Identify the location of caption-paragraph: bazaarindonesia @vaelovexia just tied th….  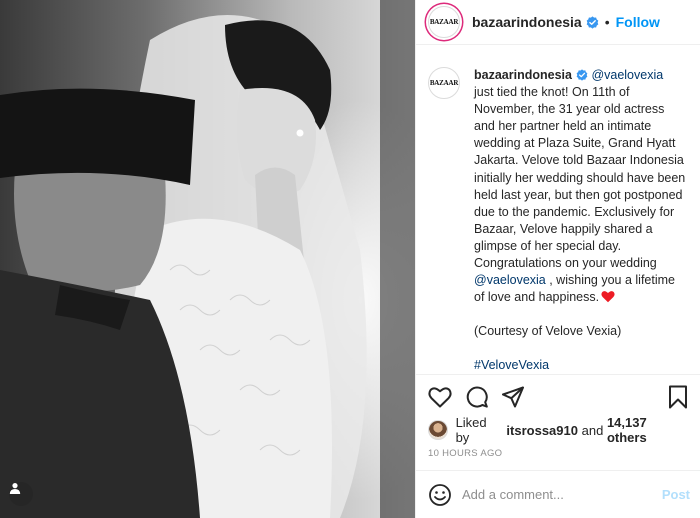
(580, 186).